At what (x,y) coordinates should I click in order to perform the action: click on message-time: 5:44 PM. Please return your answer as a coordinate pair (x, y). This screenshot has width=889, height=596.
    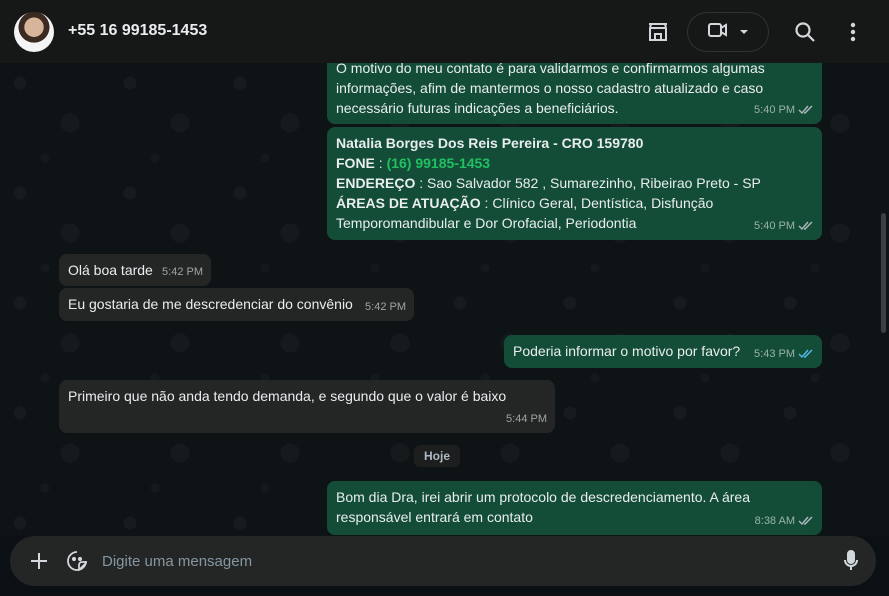
    Looking at the image, I should click on (526, 419).